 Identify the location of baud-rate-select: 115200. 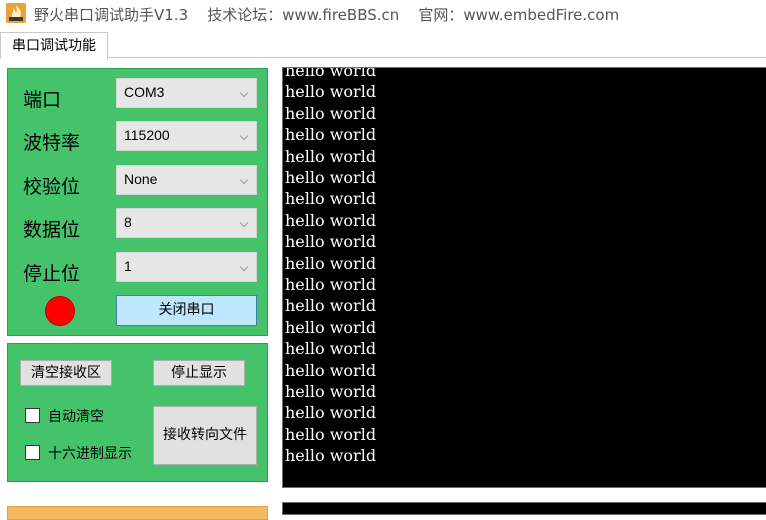
(186, 136).